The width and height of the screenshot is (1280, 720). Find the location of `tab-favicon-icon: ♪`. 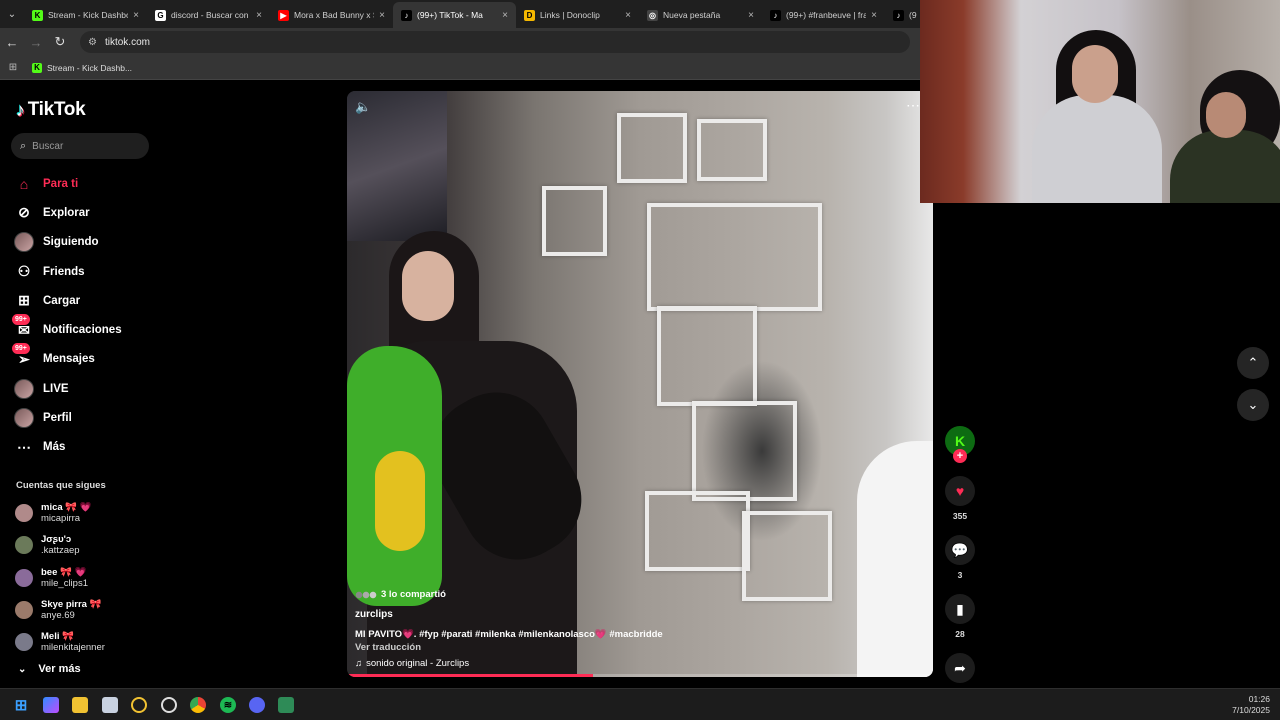

tab-favicon-icon: ♪ is located at coordinates (898, 15).